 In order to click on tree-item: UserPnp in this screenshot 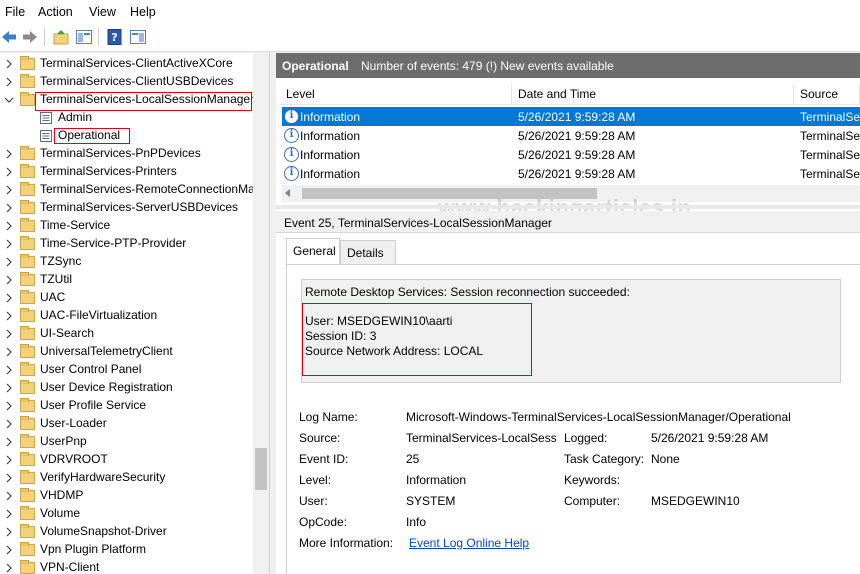, I will do `click(130, 442)`.